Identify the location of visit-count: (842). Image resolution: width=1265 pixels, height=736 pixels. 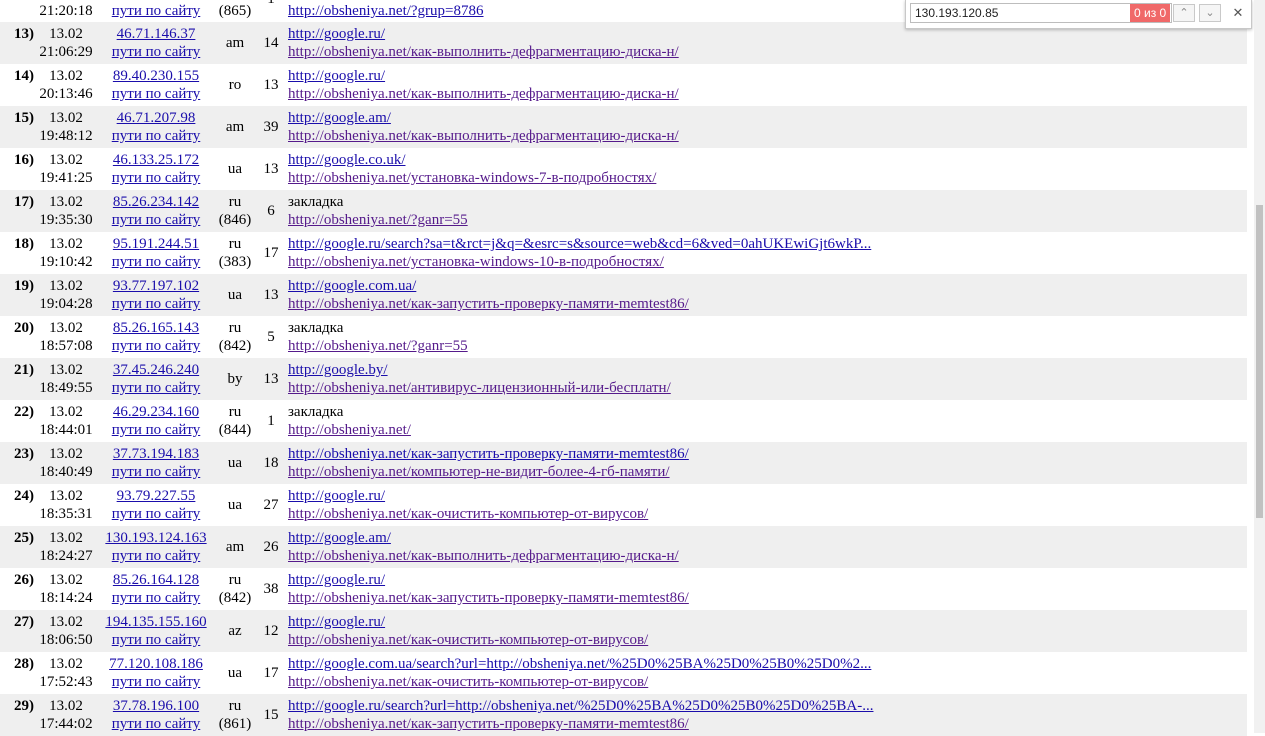
(235, 598).